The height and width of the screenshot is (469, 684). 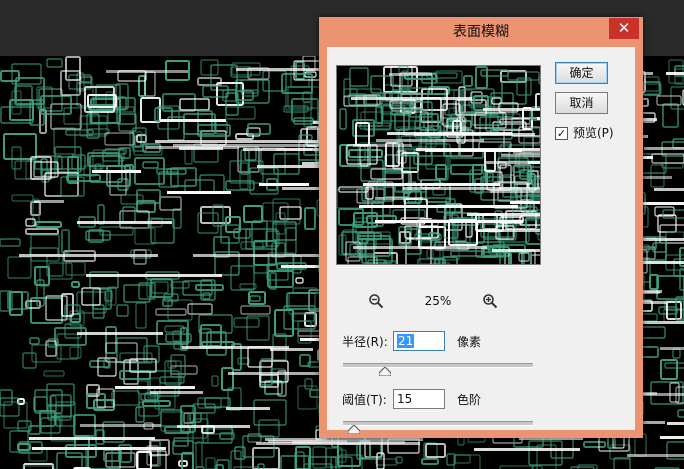 What do you see at coordinates (438, 423) in the screenshot?
I see `threshold-slider` at bounding box center [438, 423].